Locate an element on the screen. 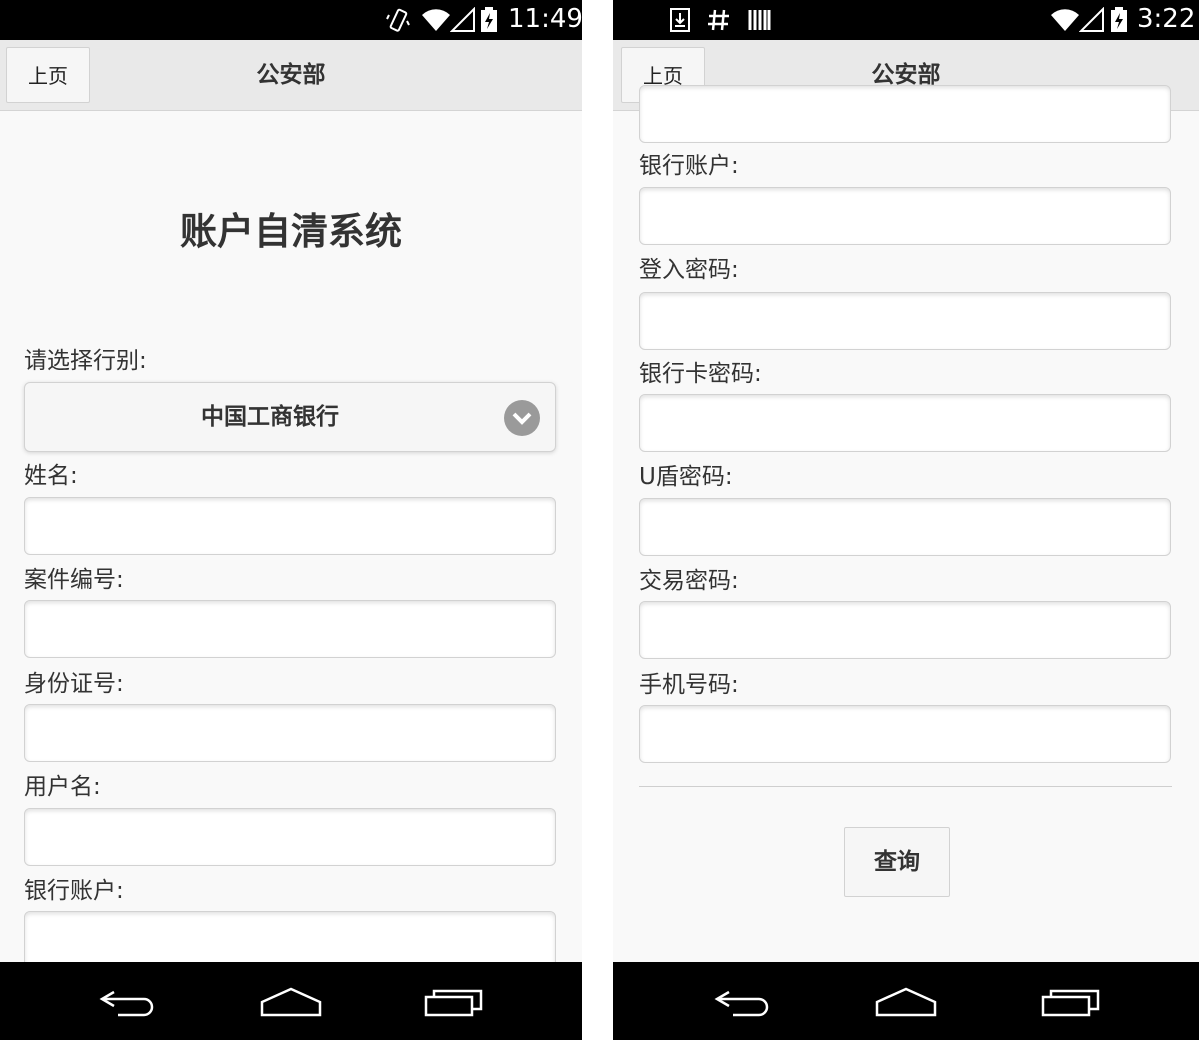 Image resolution: width=1201 pixels, height=1040 pixels. card-password-label: 银行卡密码: is located at coordinates (700, 374).